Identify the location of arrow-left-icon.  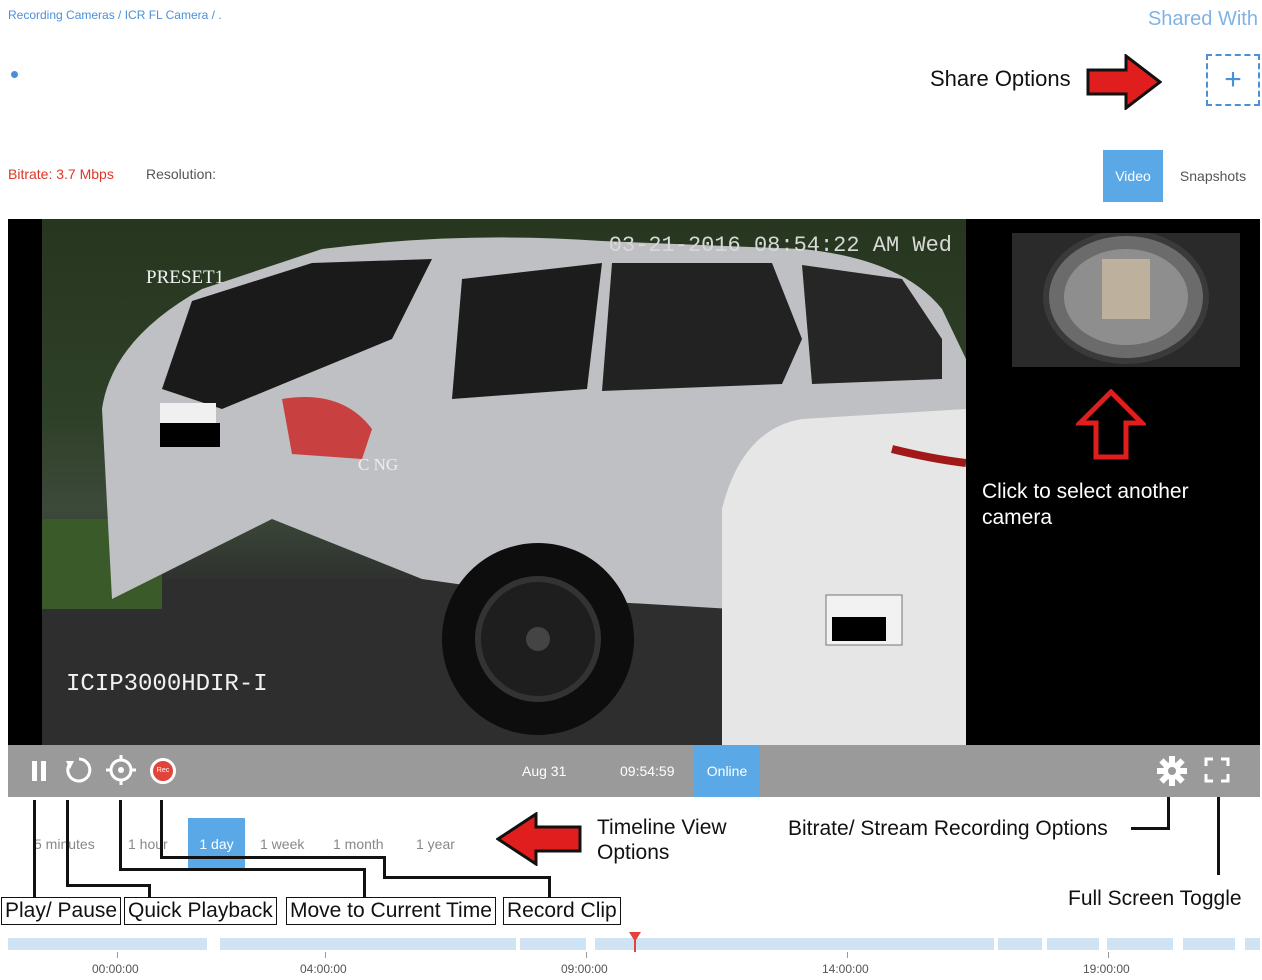
(539, 839).